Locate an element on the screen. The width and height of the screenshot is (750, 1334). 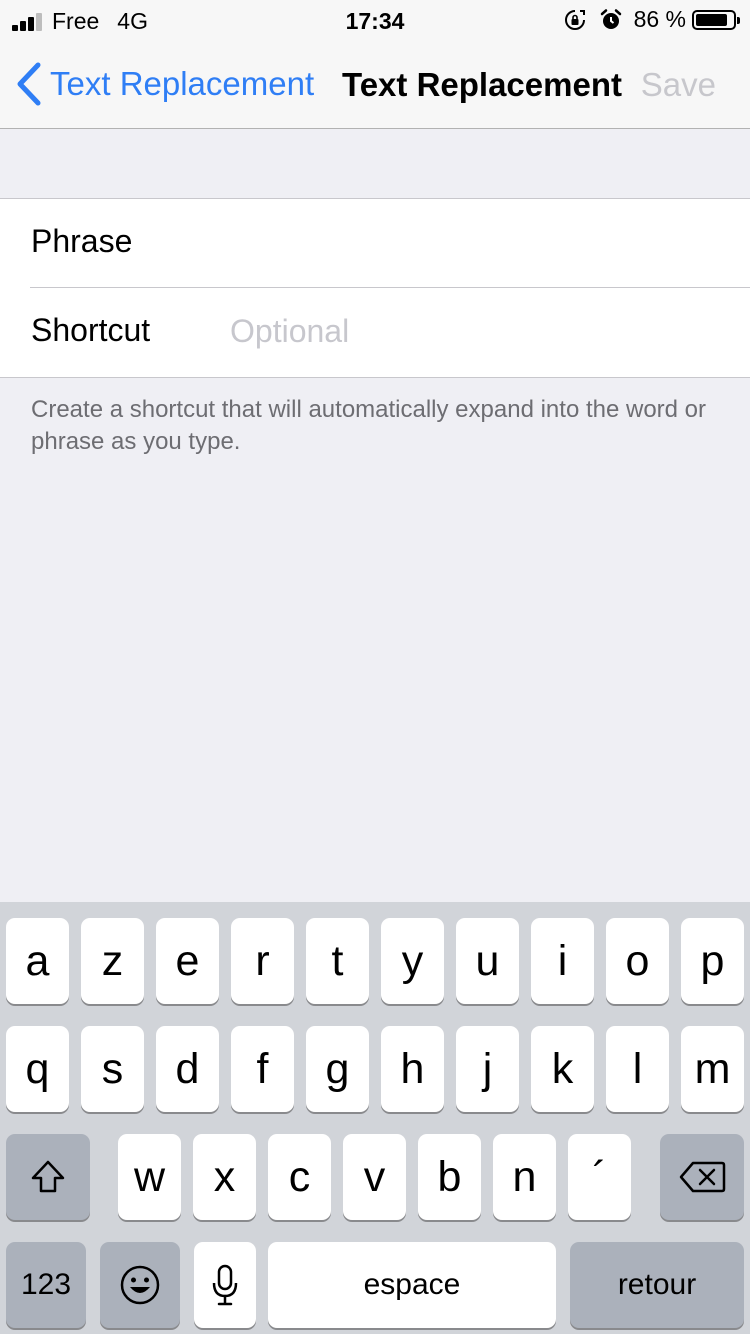
text-replacement-form: Phrase Shortcut is located at coordinates (375, 288).